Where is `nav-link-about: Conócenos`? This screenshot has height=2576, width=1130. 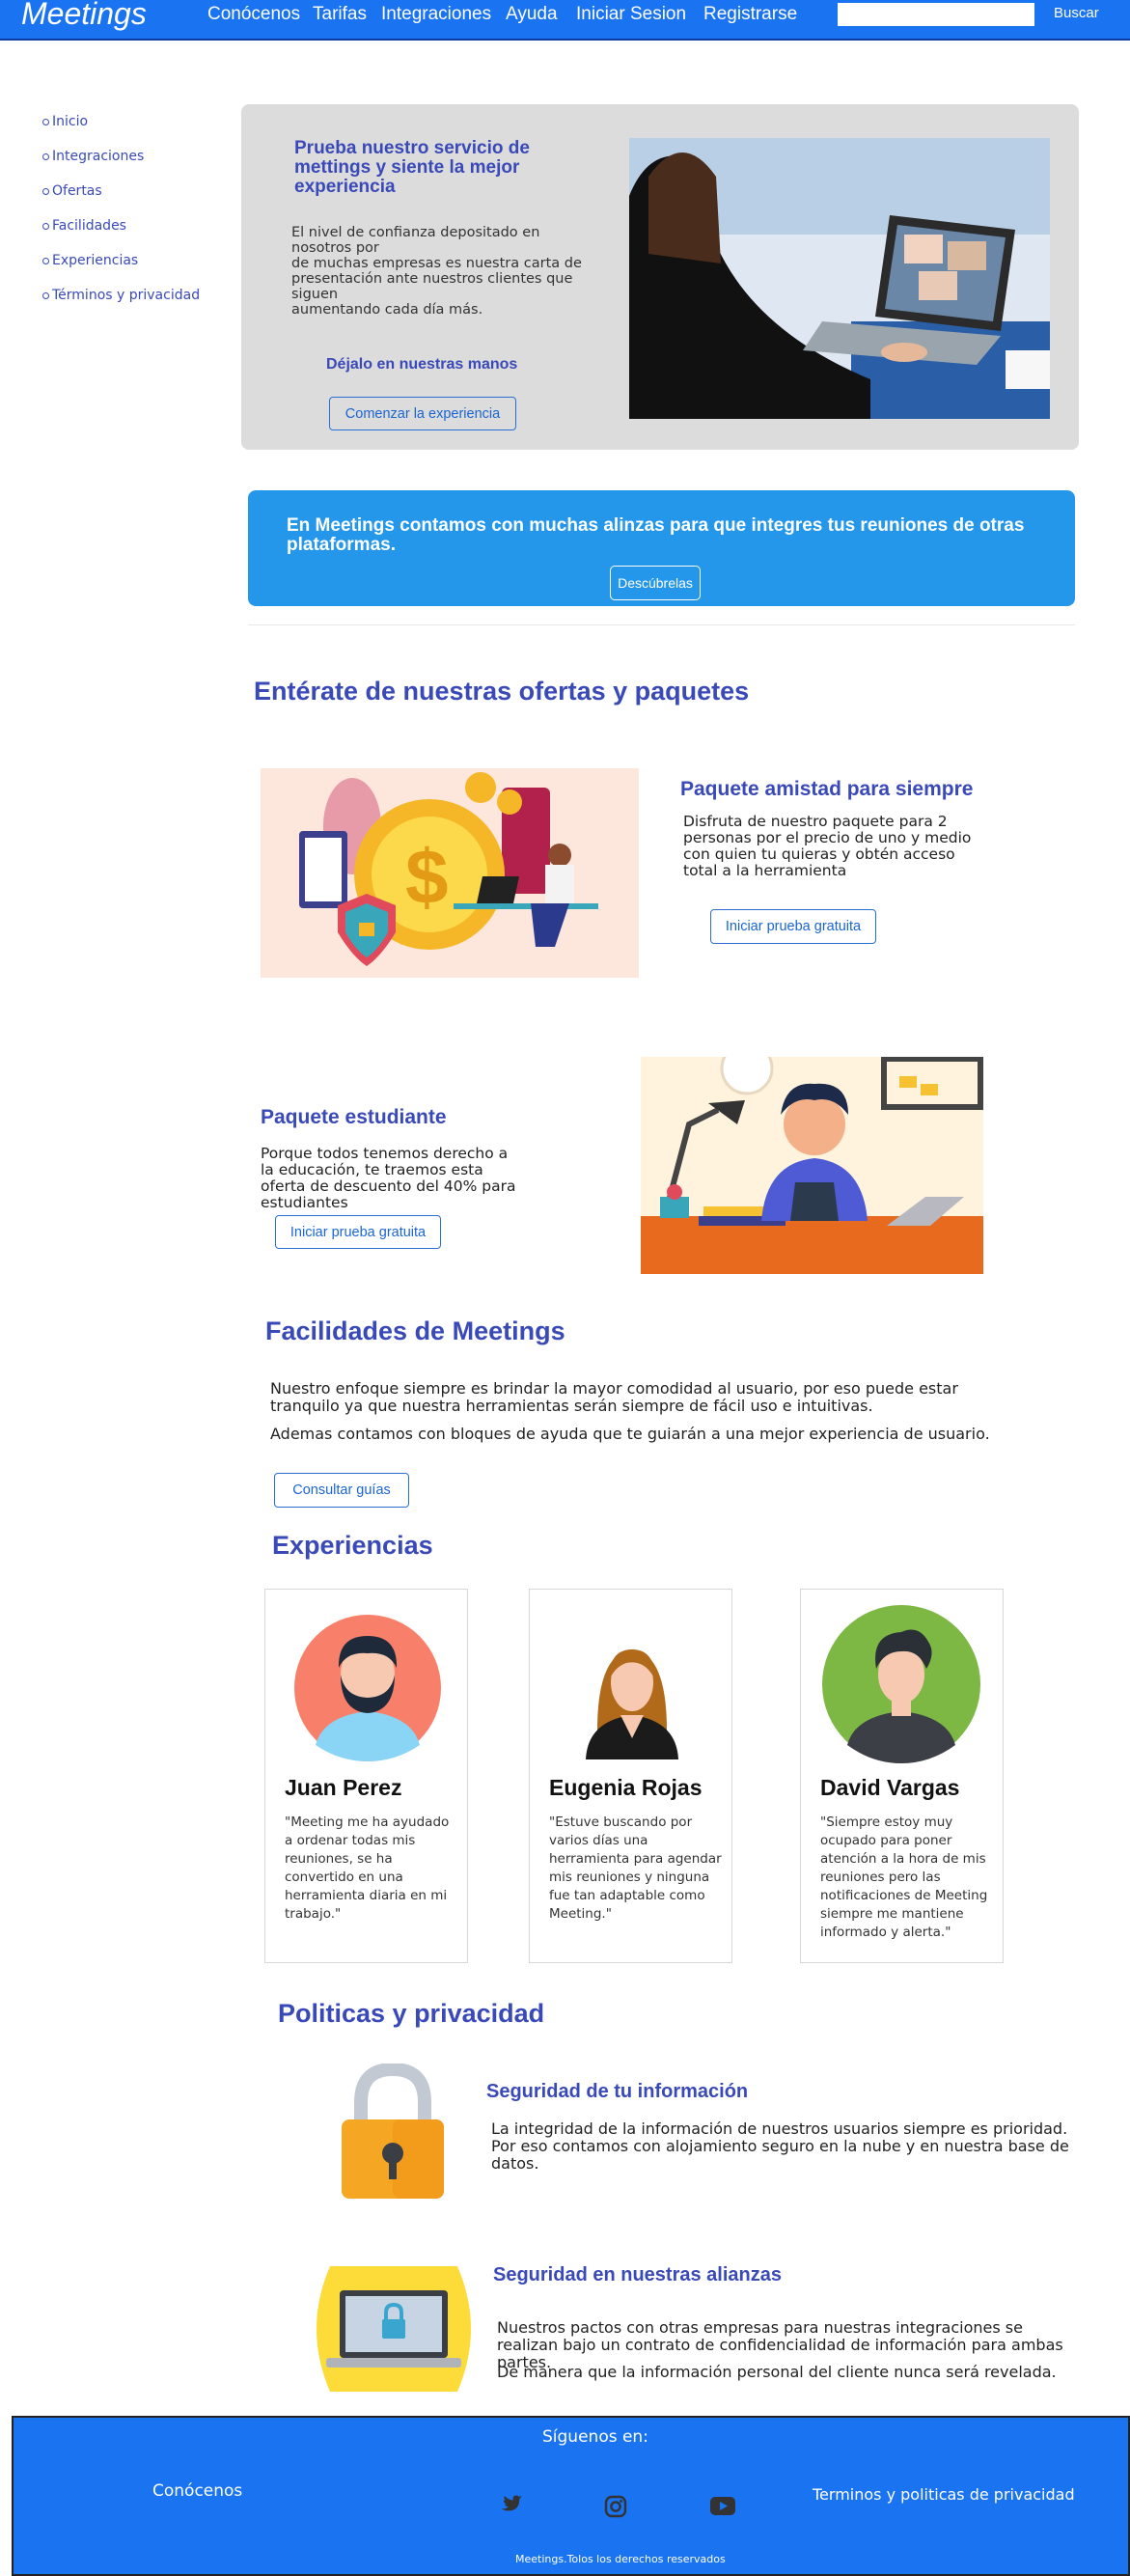
nav-link-about: Conócenos is located at coordinates (253, 14).